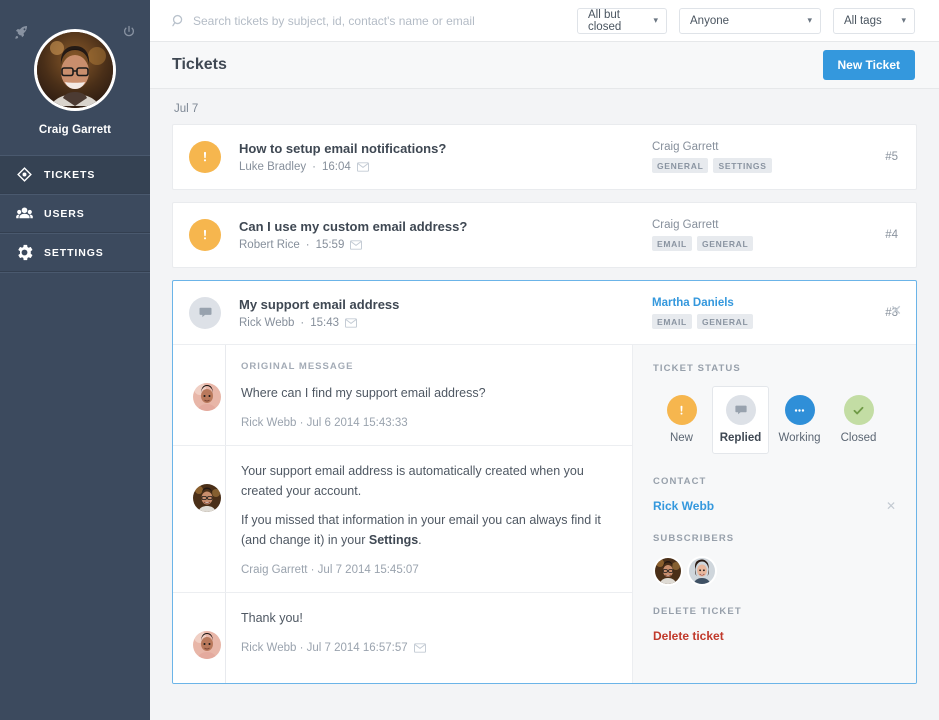 The image size is (939, 720). I want to click on tag: SETTINGS, so click(742, 165).